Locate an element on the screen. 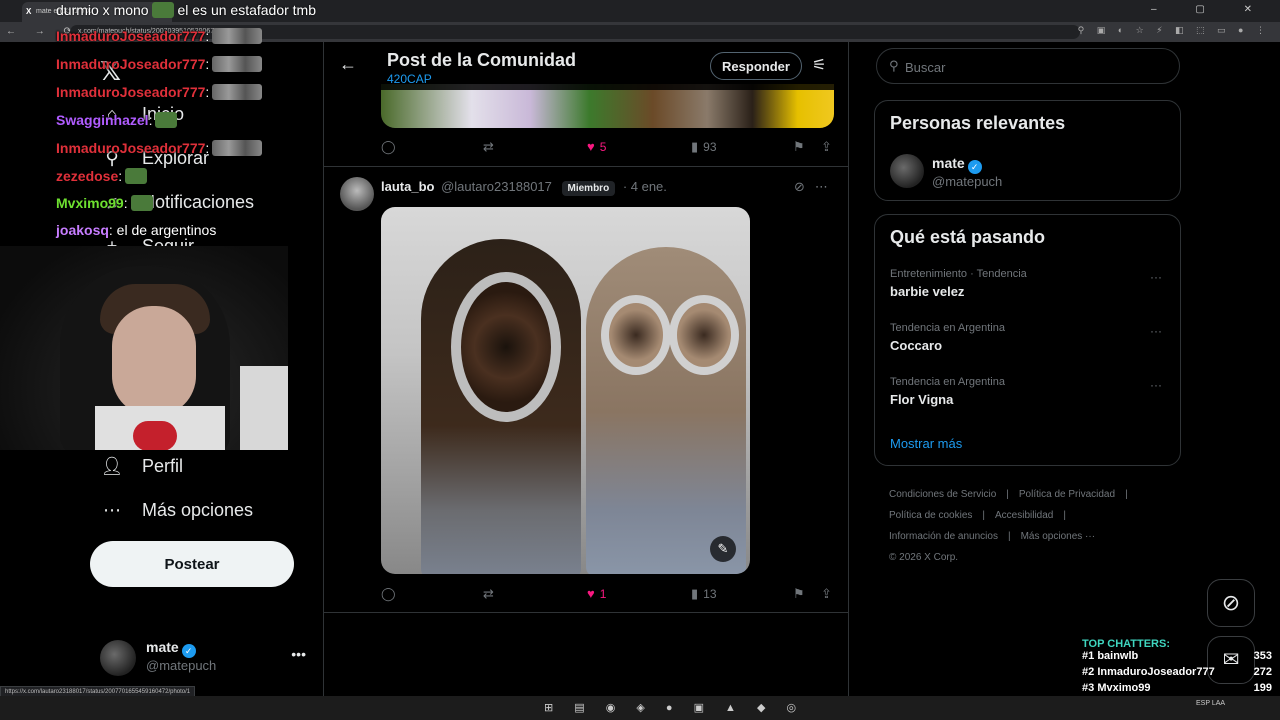 The width and height of the screenshot is (1280, 720). taskbar: ⊞ ▤ ◉ ◈ ● ▣ ▲ ◆ ◎ ESP LAA is located at coordinates (640, 708).